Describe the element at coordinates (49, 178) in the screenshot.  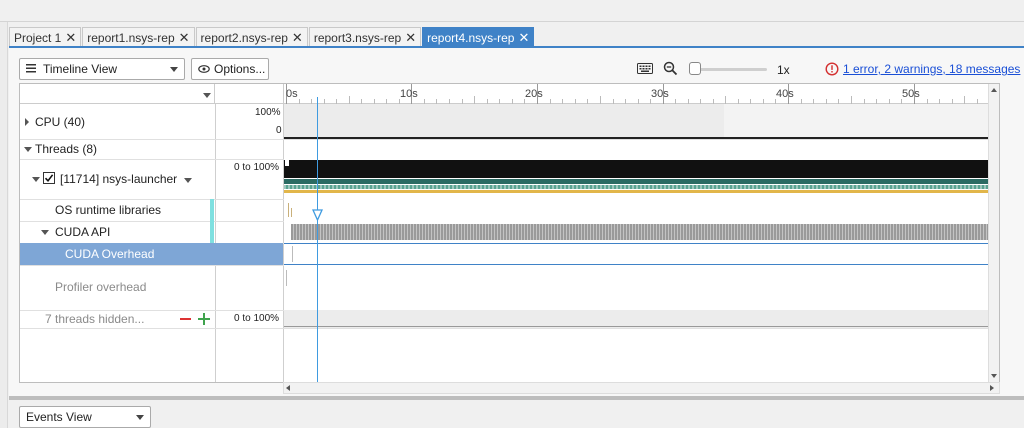
I see `checkbox-icon` at that location.